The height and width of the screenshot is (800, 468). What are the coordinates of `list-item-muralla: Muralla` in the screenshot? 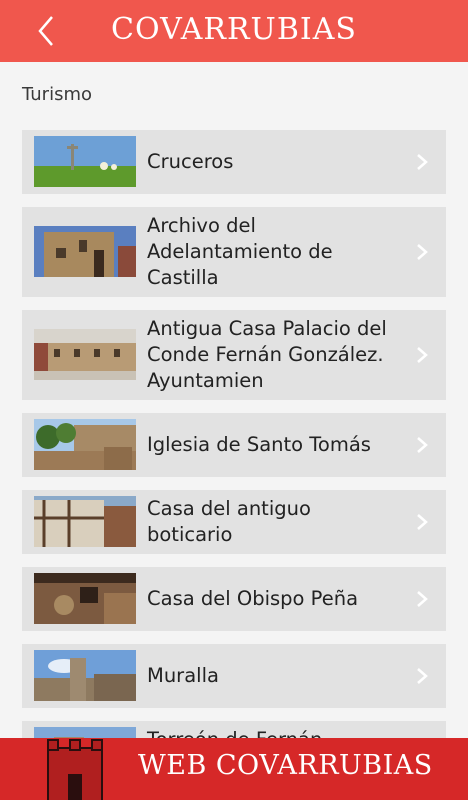 It's located at (234, 676).